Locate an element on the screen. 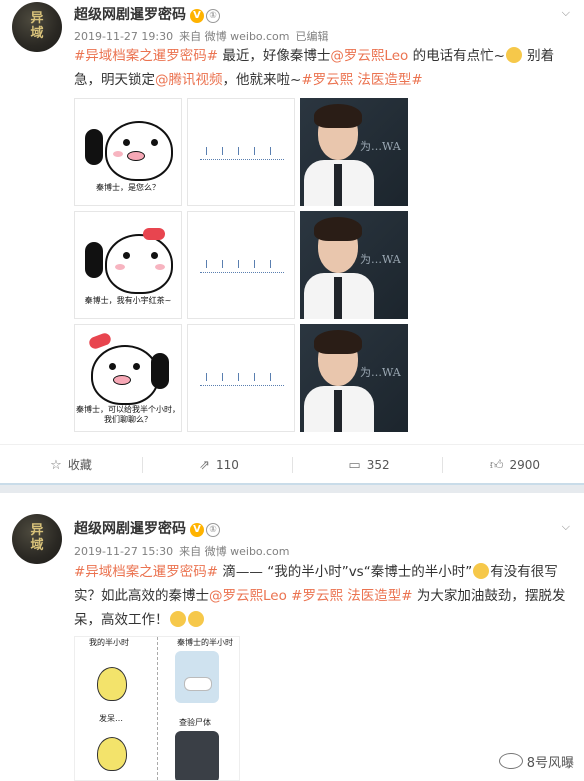  bow-shape is located at coordinates (154, 234).